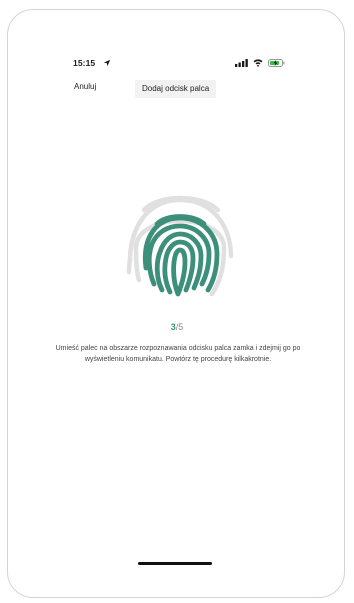  I want to click on progress-counter: 3/5, so click(177, 327).